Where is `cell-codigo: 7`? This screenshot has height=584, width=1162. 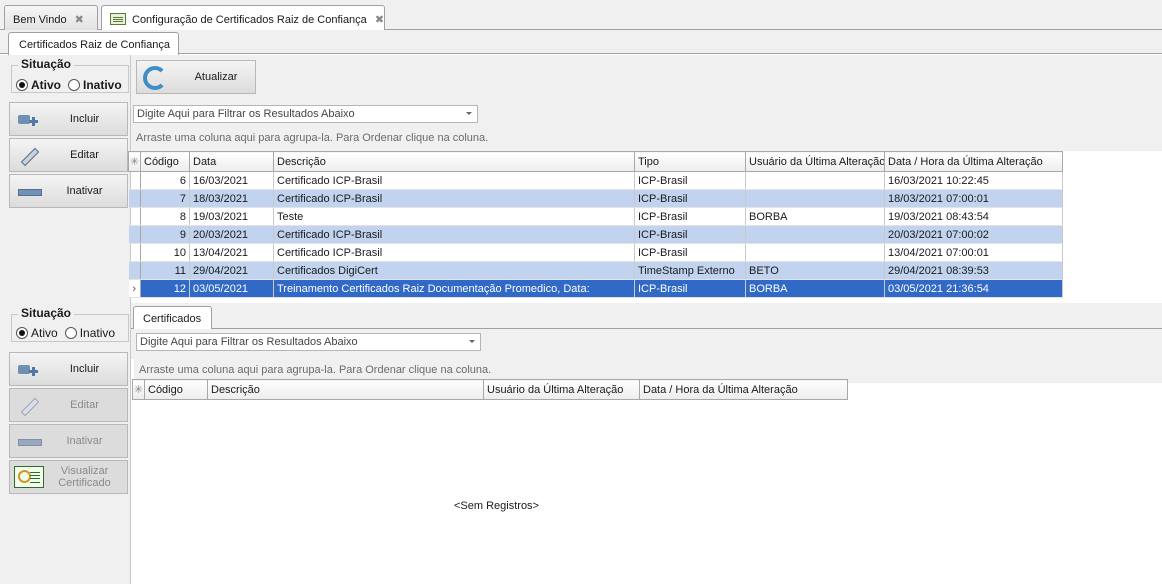 cell-codigo: 7 is located at coordinates (165, 198).